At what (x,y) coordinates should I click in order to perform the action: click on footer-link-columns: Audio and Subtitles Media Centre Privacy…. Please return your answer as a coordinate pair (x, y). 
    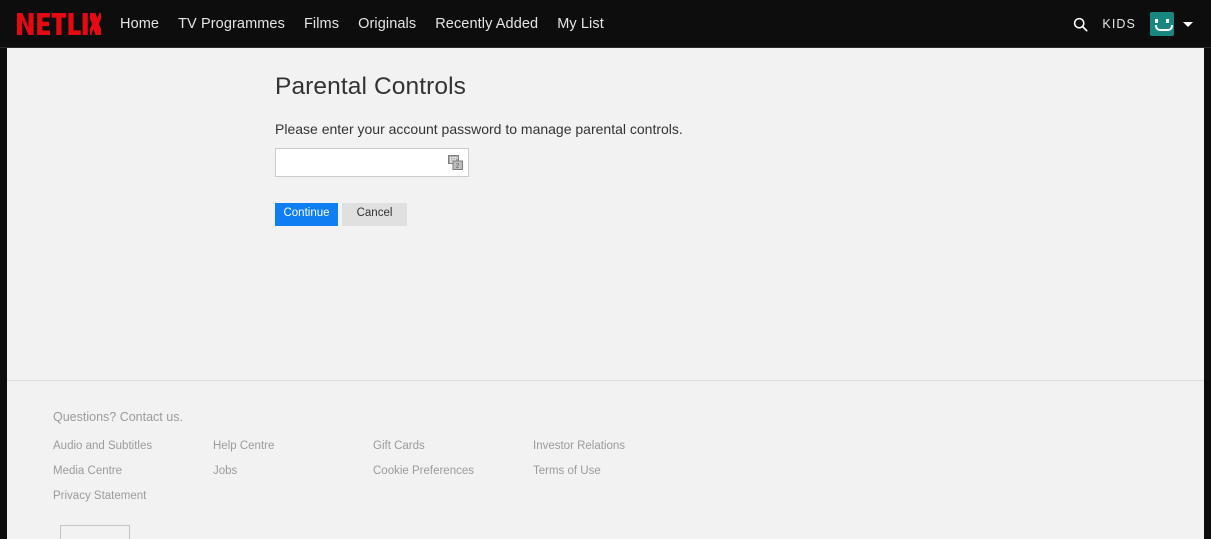
    Looking at the image, I should click on (553, 475).